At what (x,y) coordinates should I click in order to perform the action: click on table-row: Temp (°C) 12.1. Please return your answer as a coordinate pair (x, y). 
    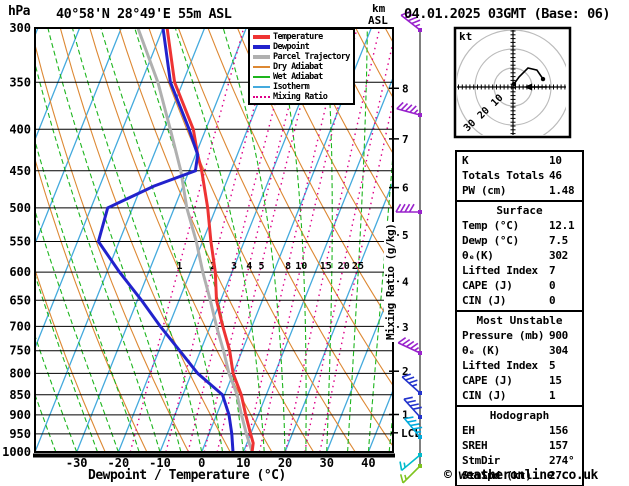
    Looking at the image, I should click on (519, 225).